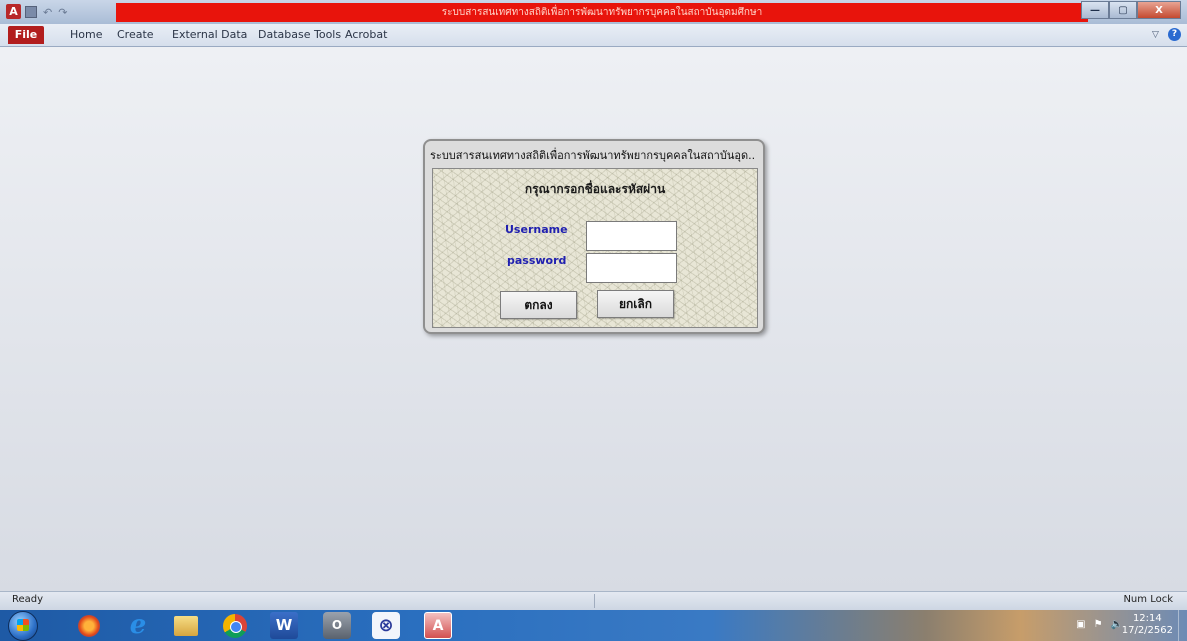  Describe the element at coordinates (235, 626) in the screenshot. I see `chrome-icon` at that location.